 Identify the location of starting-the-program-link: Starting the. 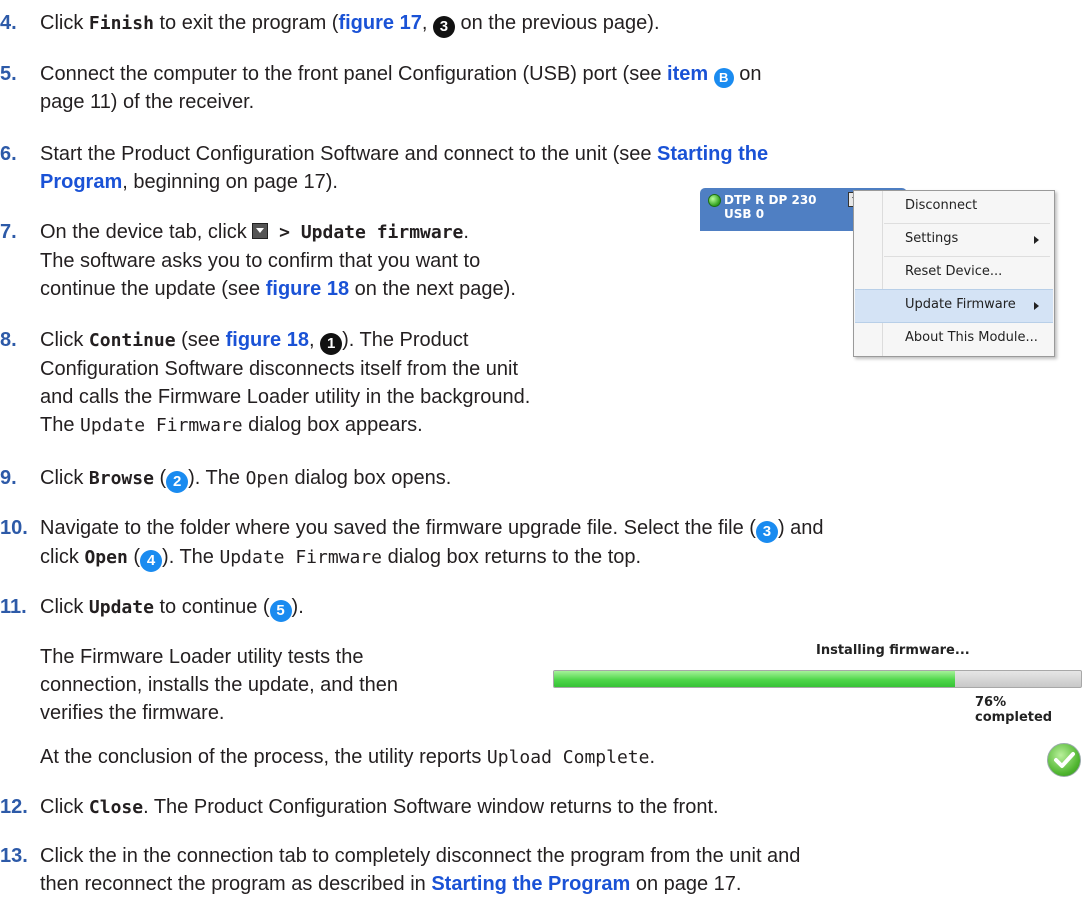
(712, 154).